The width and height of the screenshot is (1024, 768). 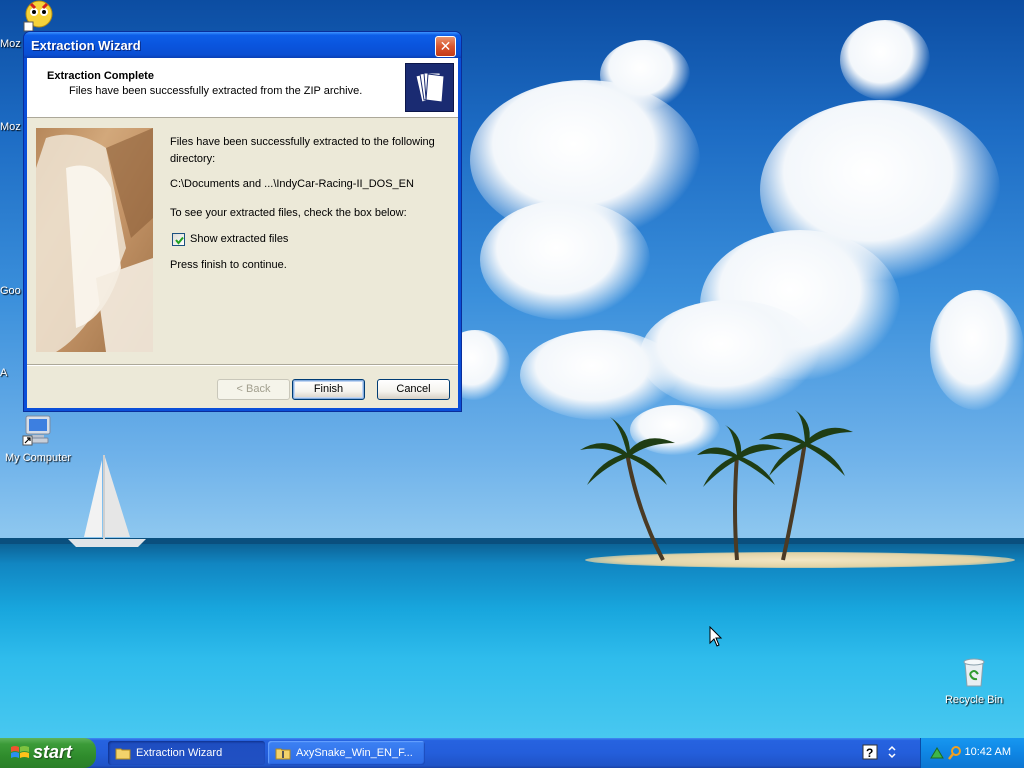 I want to click on windows-logo-icon, so click(x=20, y=752).